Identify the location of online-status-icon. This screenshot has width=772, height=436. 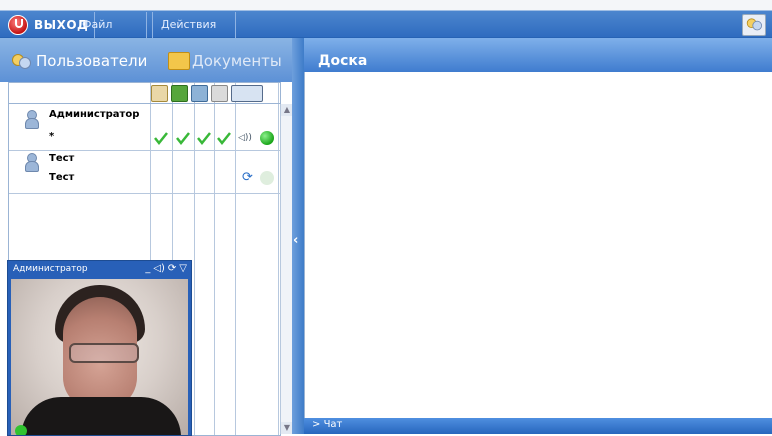
(267, 138).